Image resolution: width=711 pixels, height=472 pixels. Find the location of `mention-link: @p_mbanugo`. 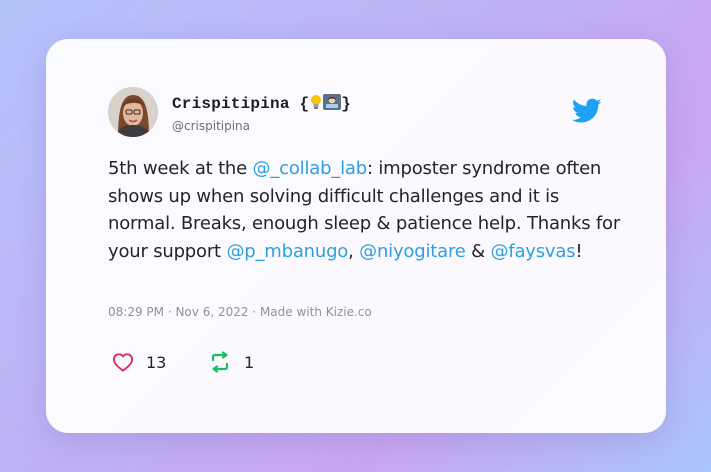

mention-link: @p_mbanugo is located at coordinates (287, 251).